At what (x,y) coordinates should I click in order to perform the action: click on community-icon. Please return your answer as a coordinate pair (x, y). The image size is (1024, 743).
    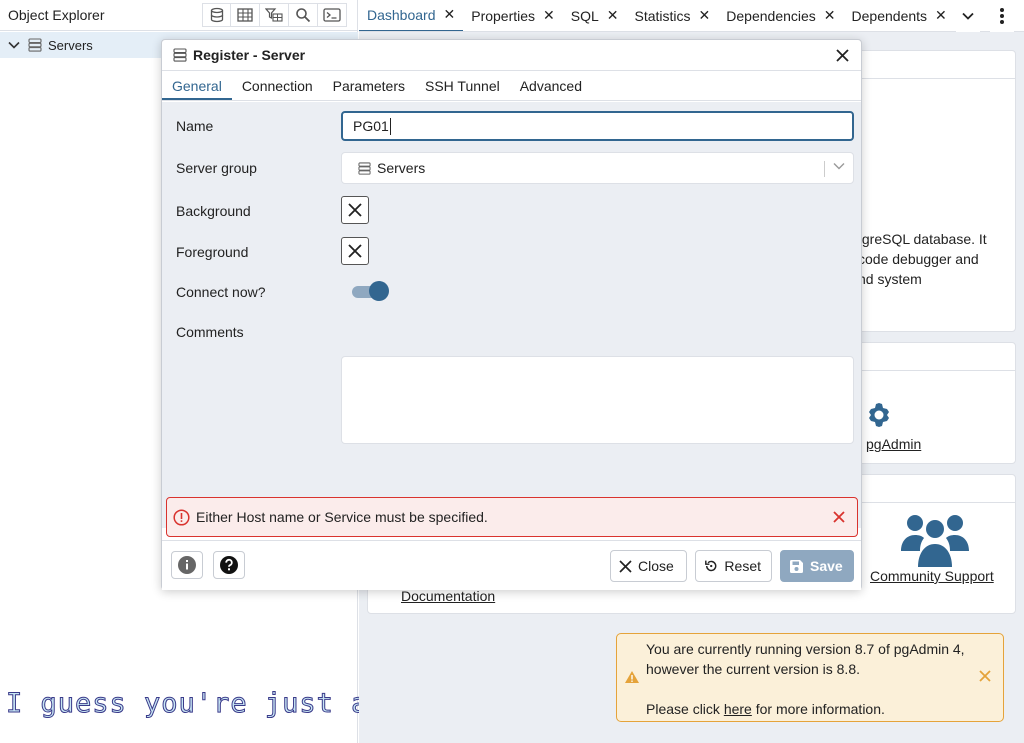
    Looking at the image, I should click on (935, 541).